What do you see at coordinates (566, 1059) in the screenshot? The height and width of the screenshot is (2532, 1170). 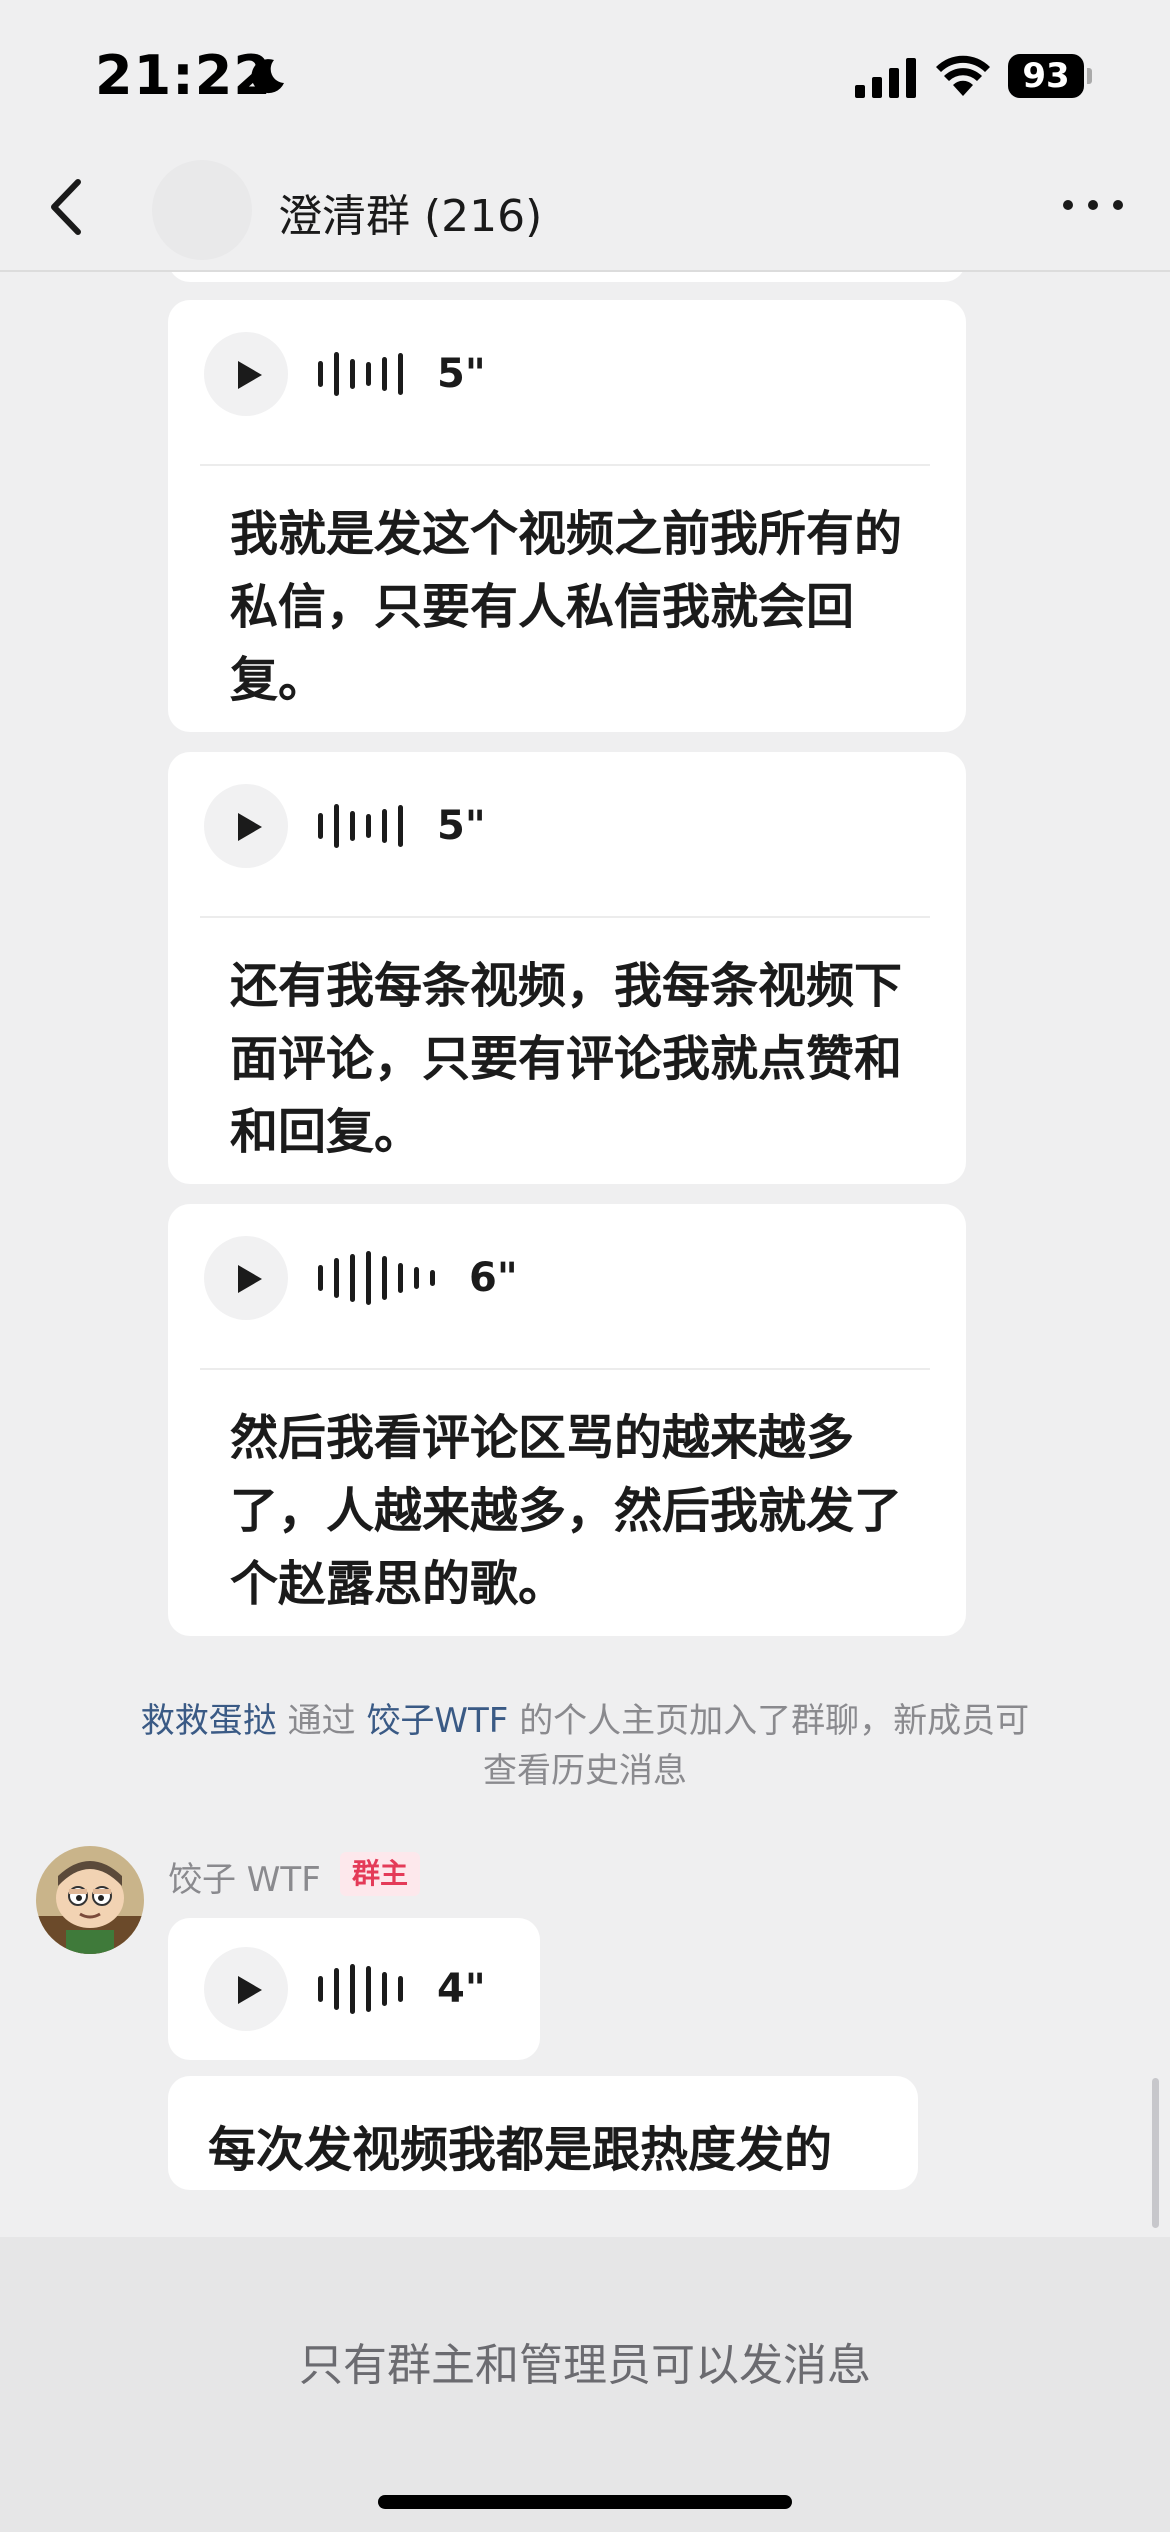 I see `voice-transcript: 还有我每条视频，我每条视频下面评论，只要有评论我就点赞和和回复。` at bounding box center [566, 1059].